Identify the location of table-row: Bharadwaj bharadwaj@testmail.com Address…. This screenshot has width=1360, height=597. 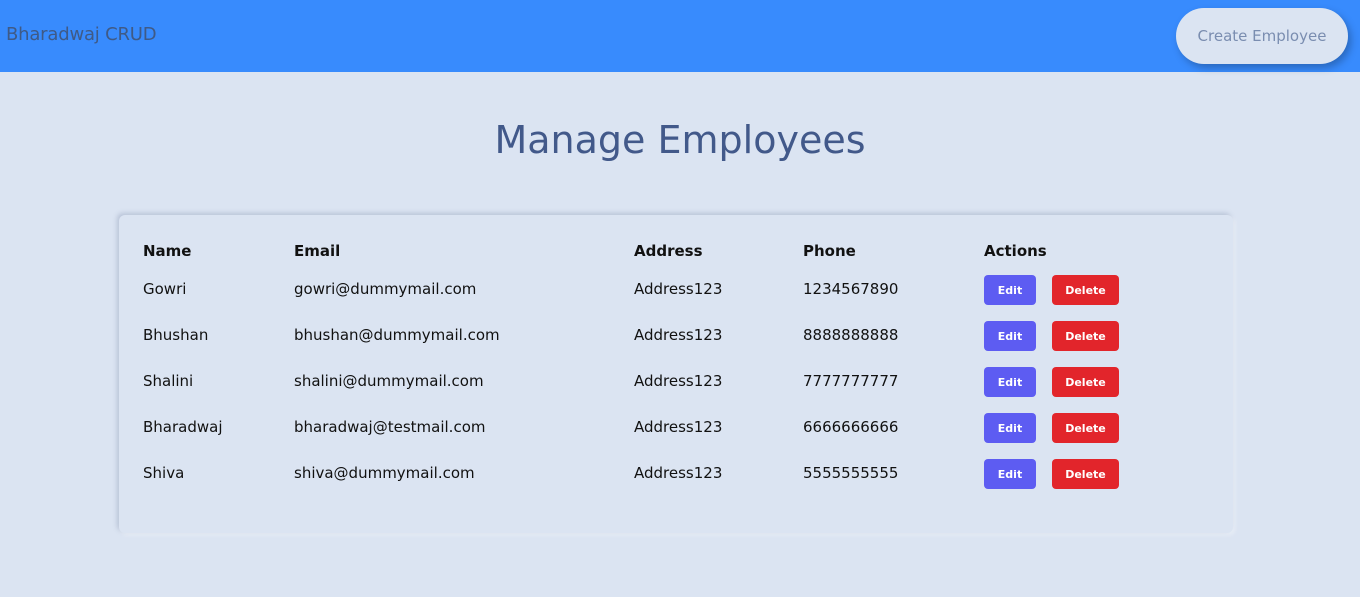
(673, 428).